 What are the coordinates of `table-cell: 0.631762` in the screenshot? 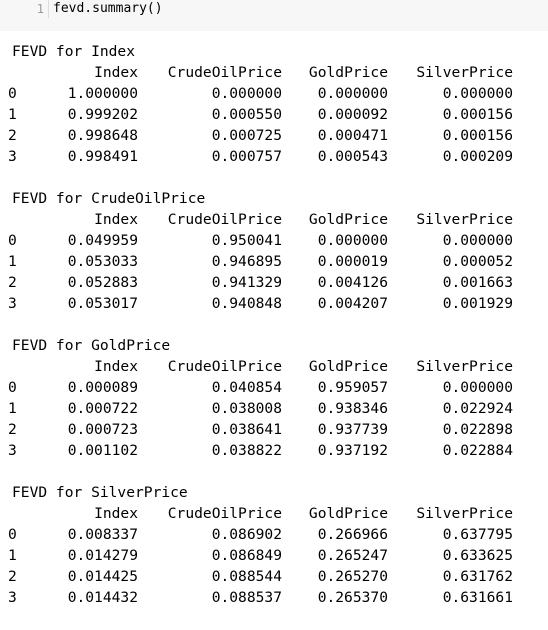 It's located at (477, 576).